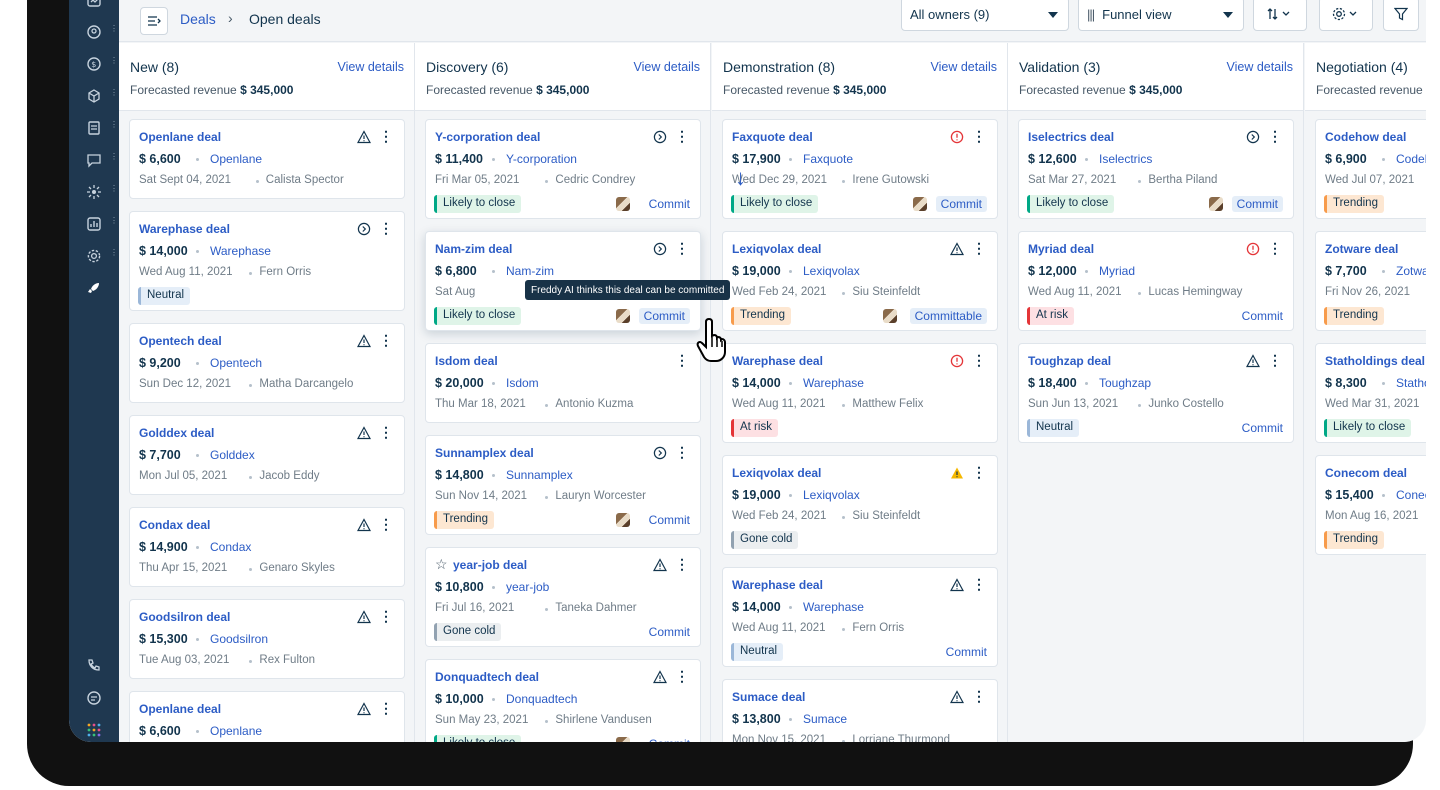 This screenshot has width=1440, height=790. I want to click on view-select: ||| Funnel view, so click(1161, 15).